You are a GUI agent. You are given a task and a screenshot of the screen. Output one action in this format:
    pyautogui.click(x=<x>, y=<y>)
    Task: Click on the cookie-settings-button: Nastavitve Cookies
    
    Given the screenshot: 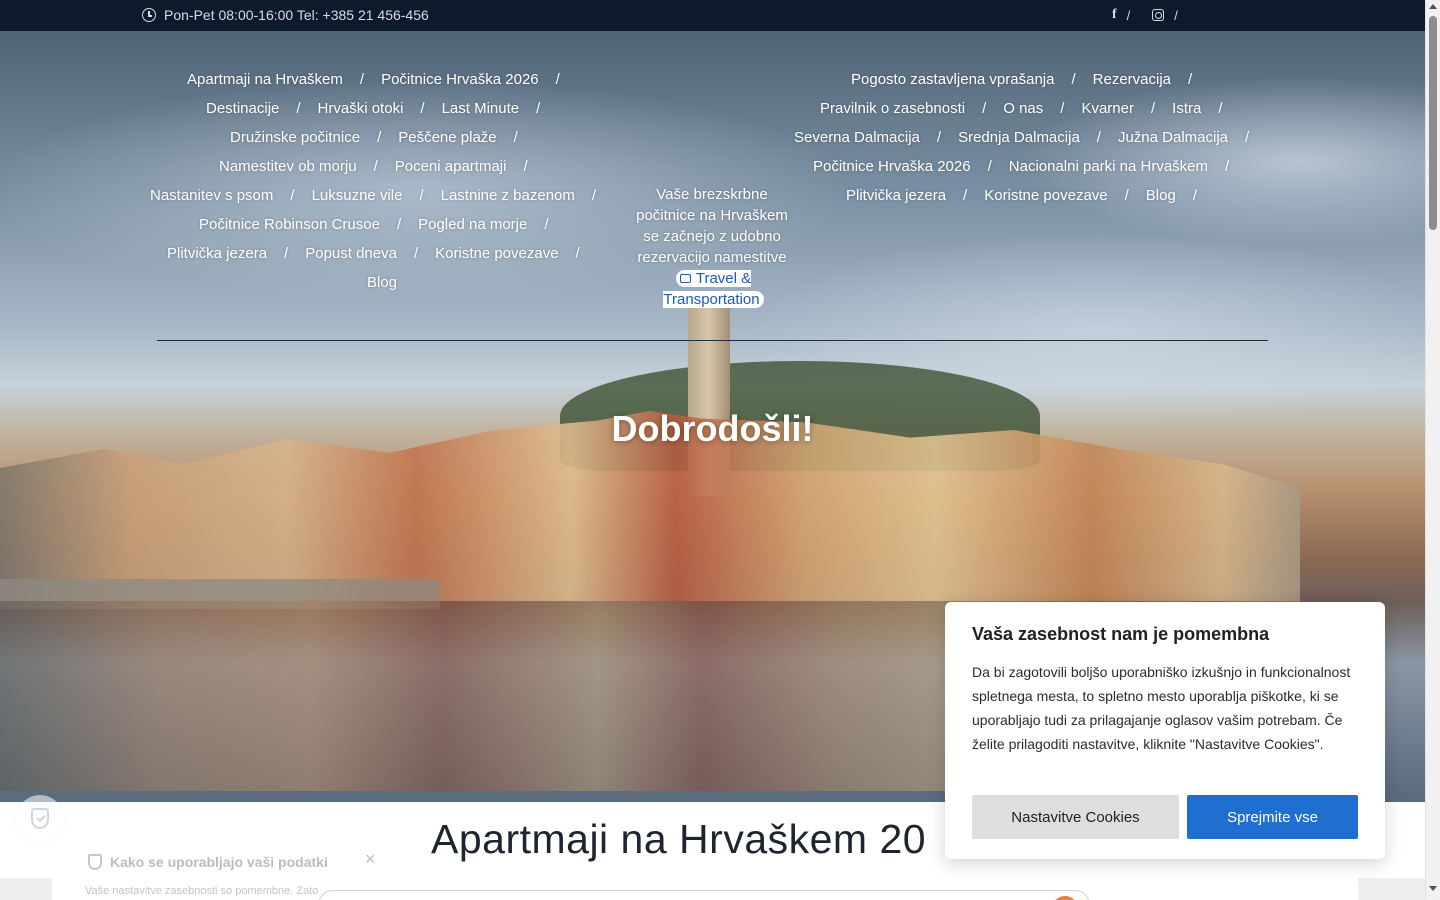 What is the action you would take?
    pyautogui.click(x=1075, y=817)
    